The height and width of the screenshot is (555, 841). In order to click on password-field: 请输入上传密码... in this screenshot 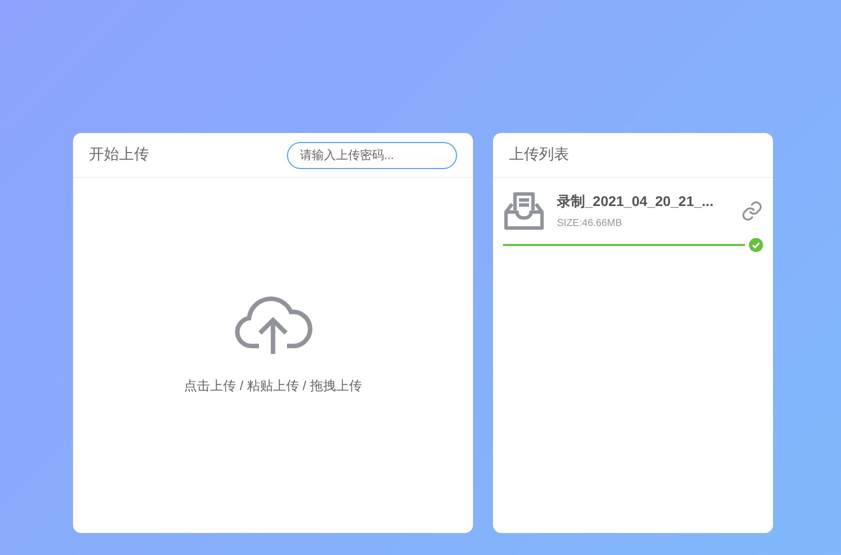, I will do `click(372, 155)`.